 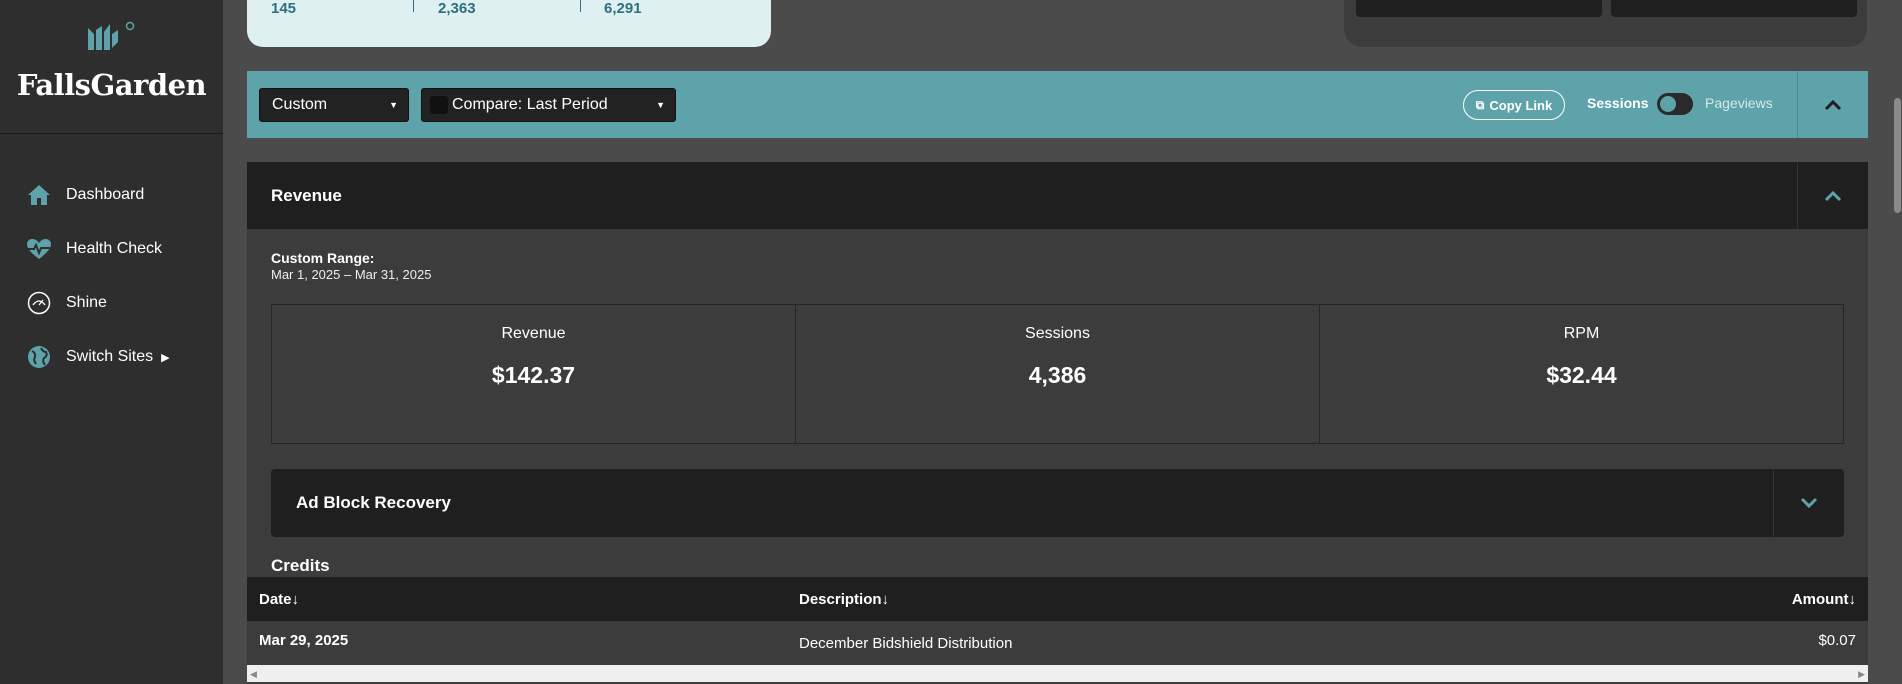 What do you see at coordinates (111, 303) in the screenshot?
I see `sidebar-item-shine: Shine` at bounding box center [111, 303].